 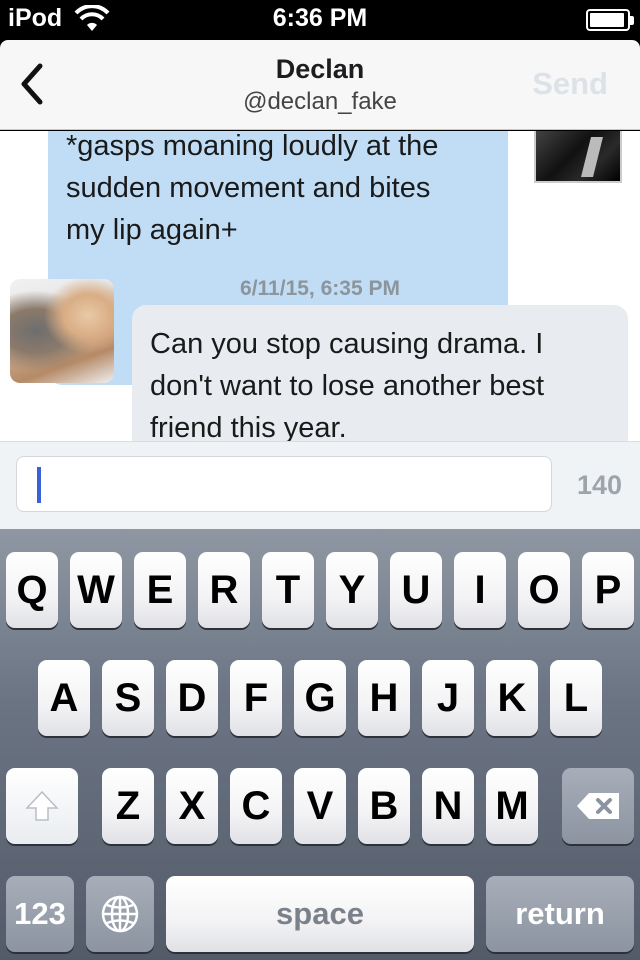 What do you see at coordinates (320, 698) in the screenshot?
I see `key-g: G` at bounding box center [320, 698].